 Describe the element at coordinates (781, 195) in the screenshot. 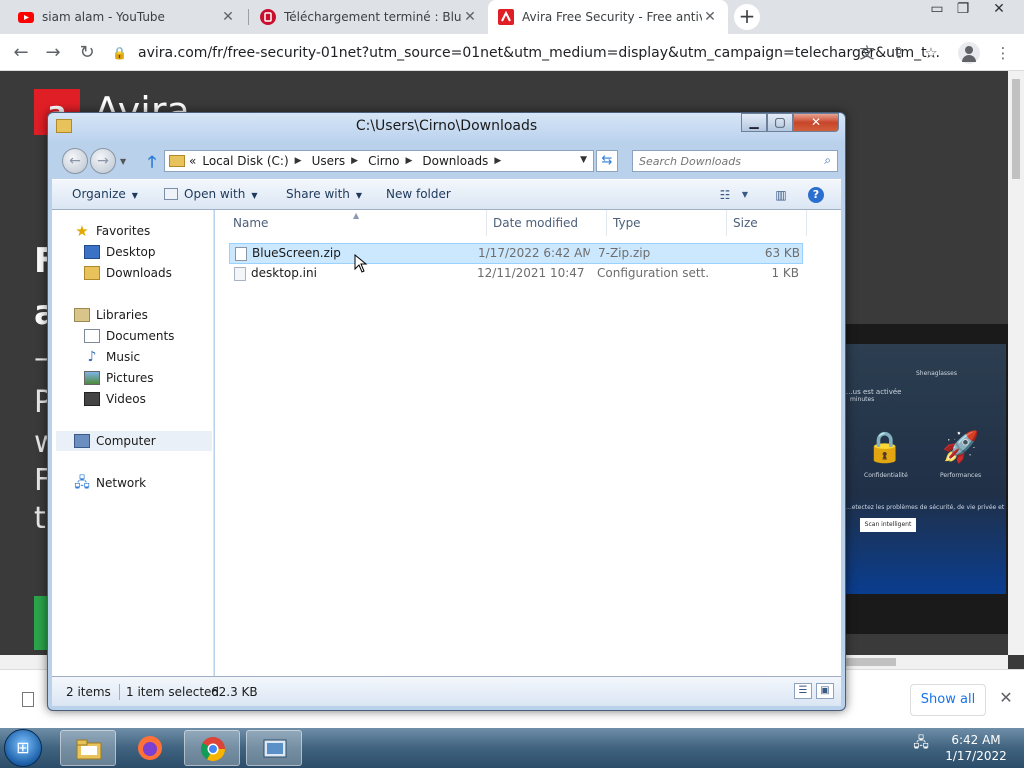

I see `preview-pane-icon: ▥` at that location.